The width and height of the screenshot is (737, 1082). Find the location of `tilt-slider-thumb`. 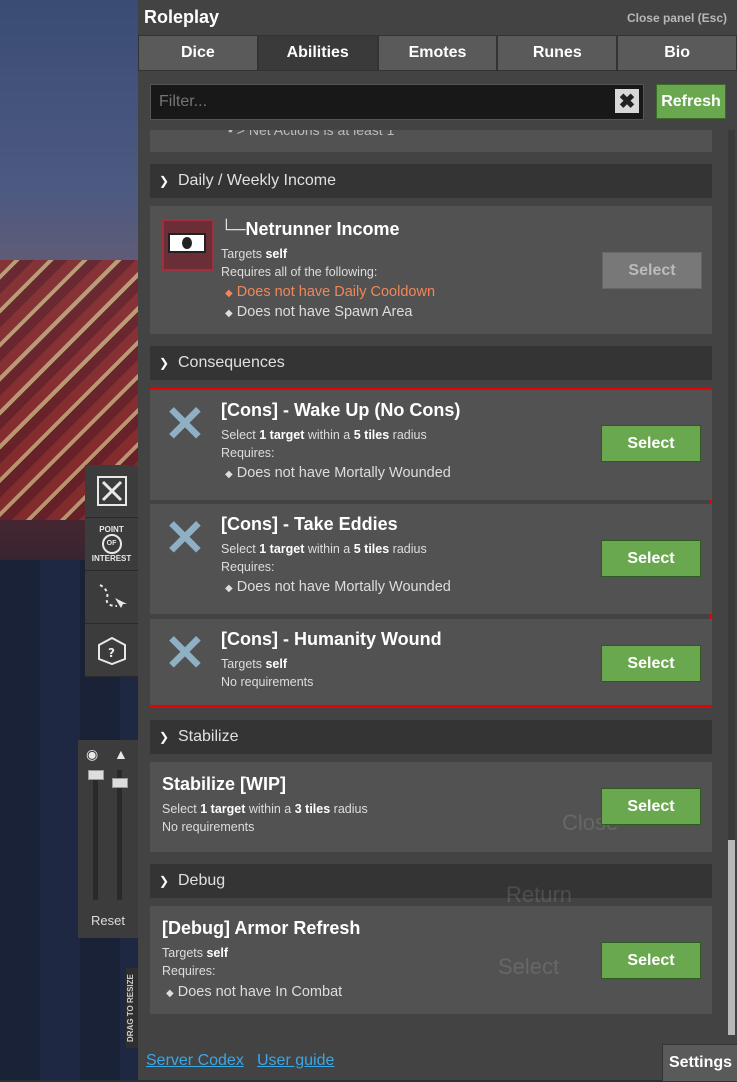

tilt-slider-thumb is located at coordinates (120, 783).